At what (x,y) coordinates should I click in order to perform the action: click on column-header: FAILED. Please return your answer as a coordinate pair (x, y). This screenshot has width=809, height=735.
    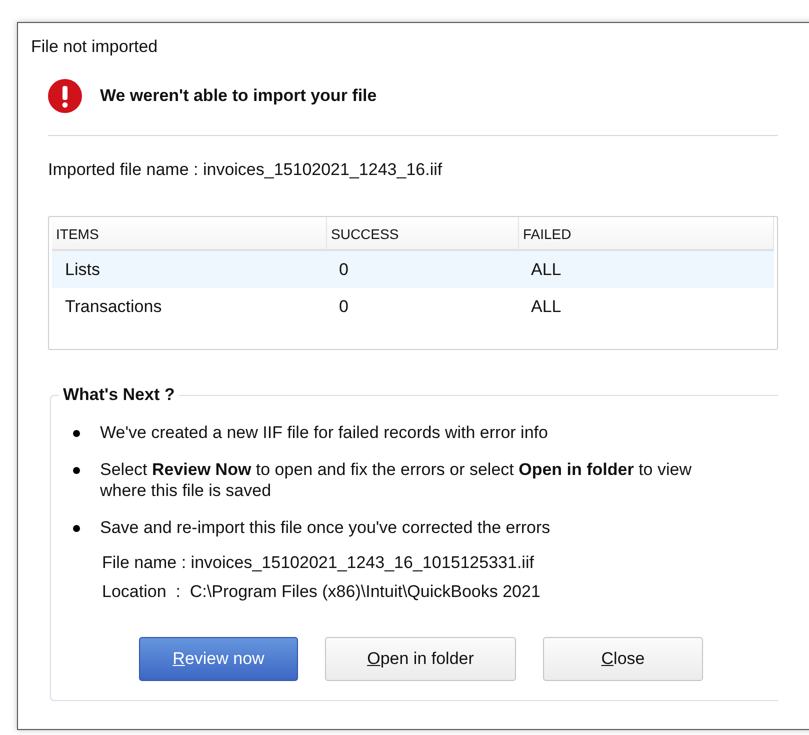
    Looking at the image, I should click on (646, 234).